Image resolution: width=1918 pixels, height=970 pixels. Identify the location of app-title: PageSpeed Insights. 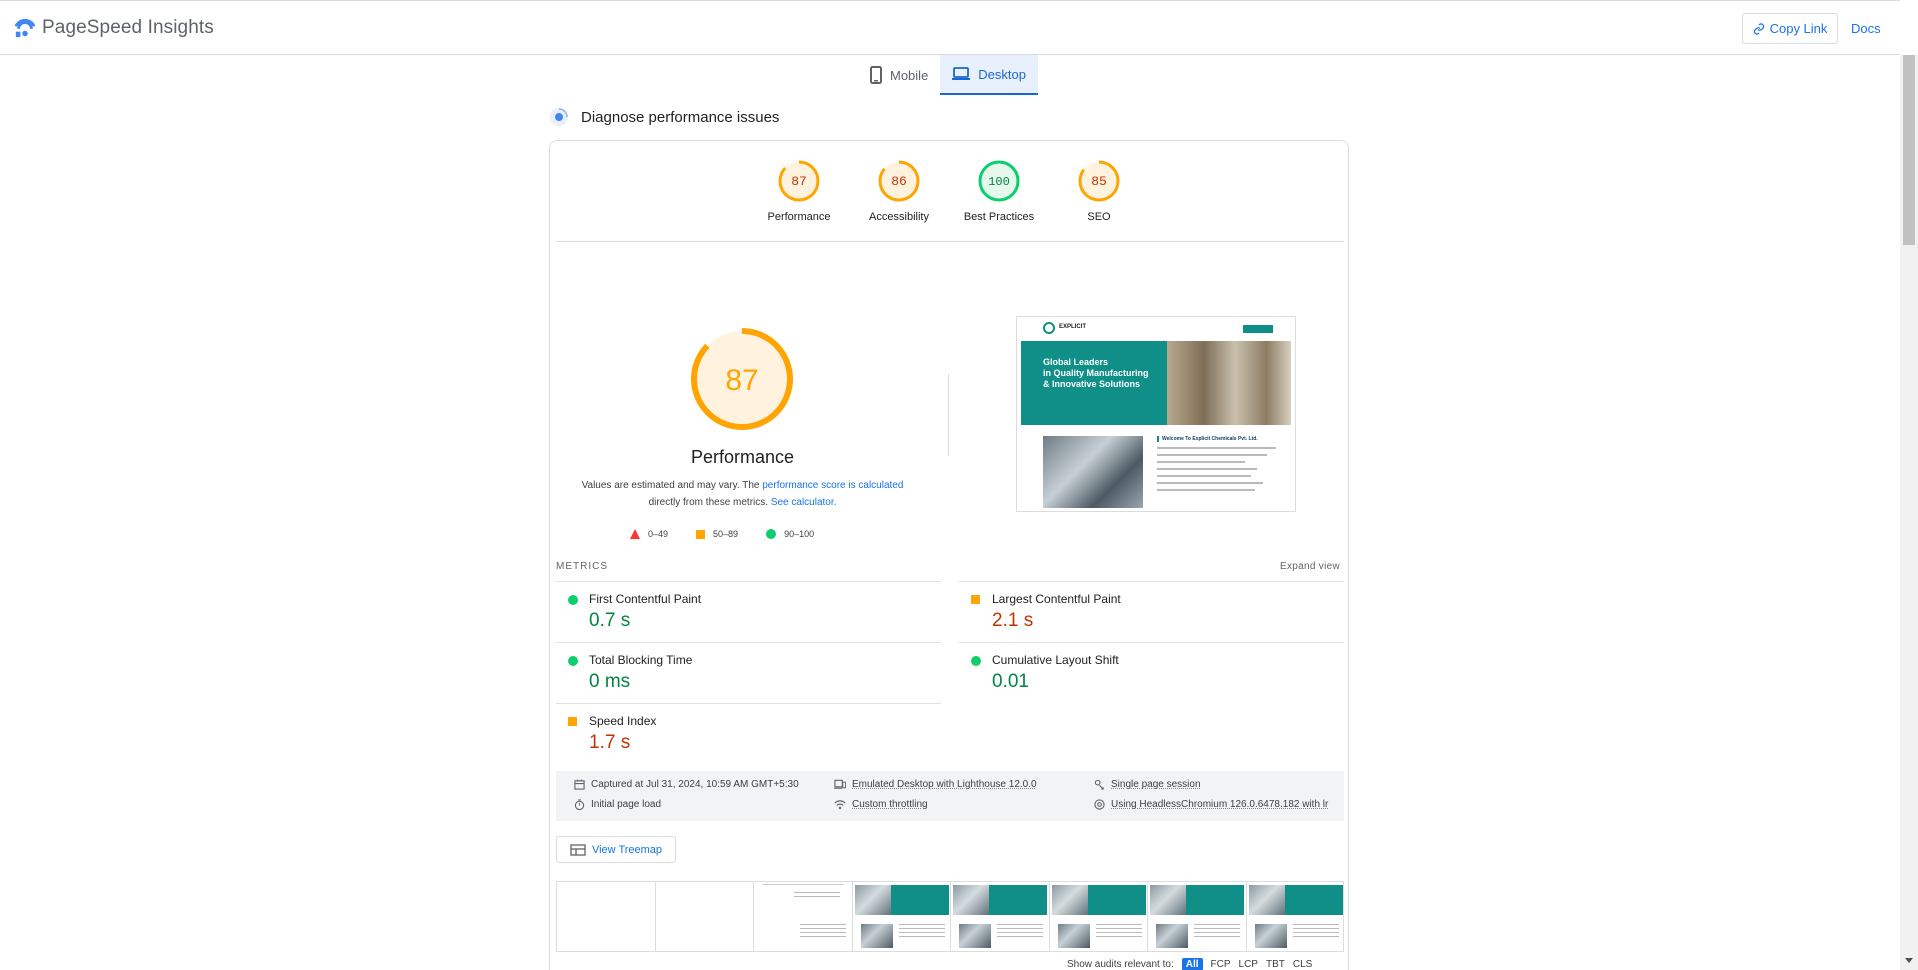
(128, 27).